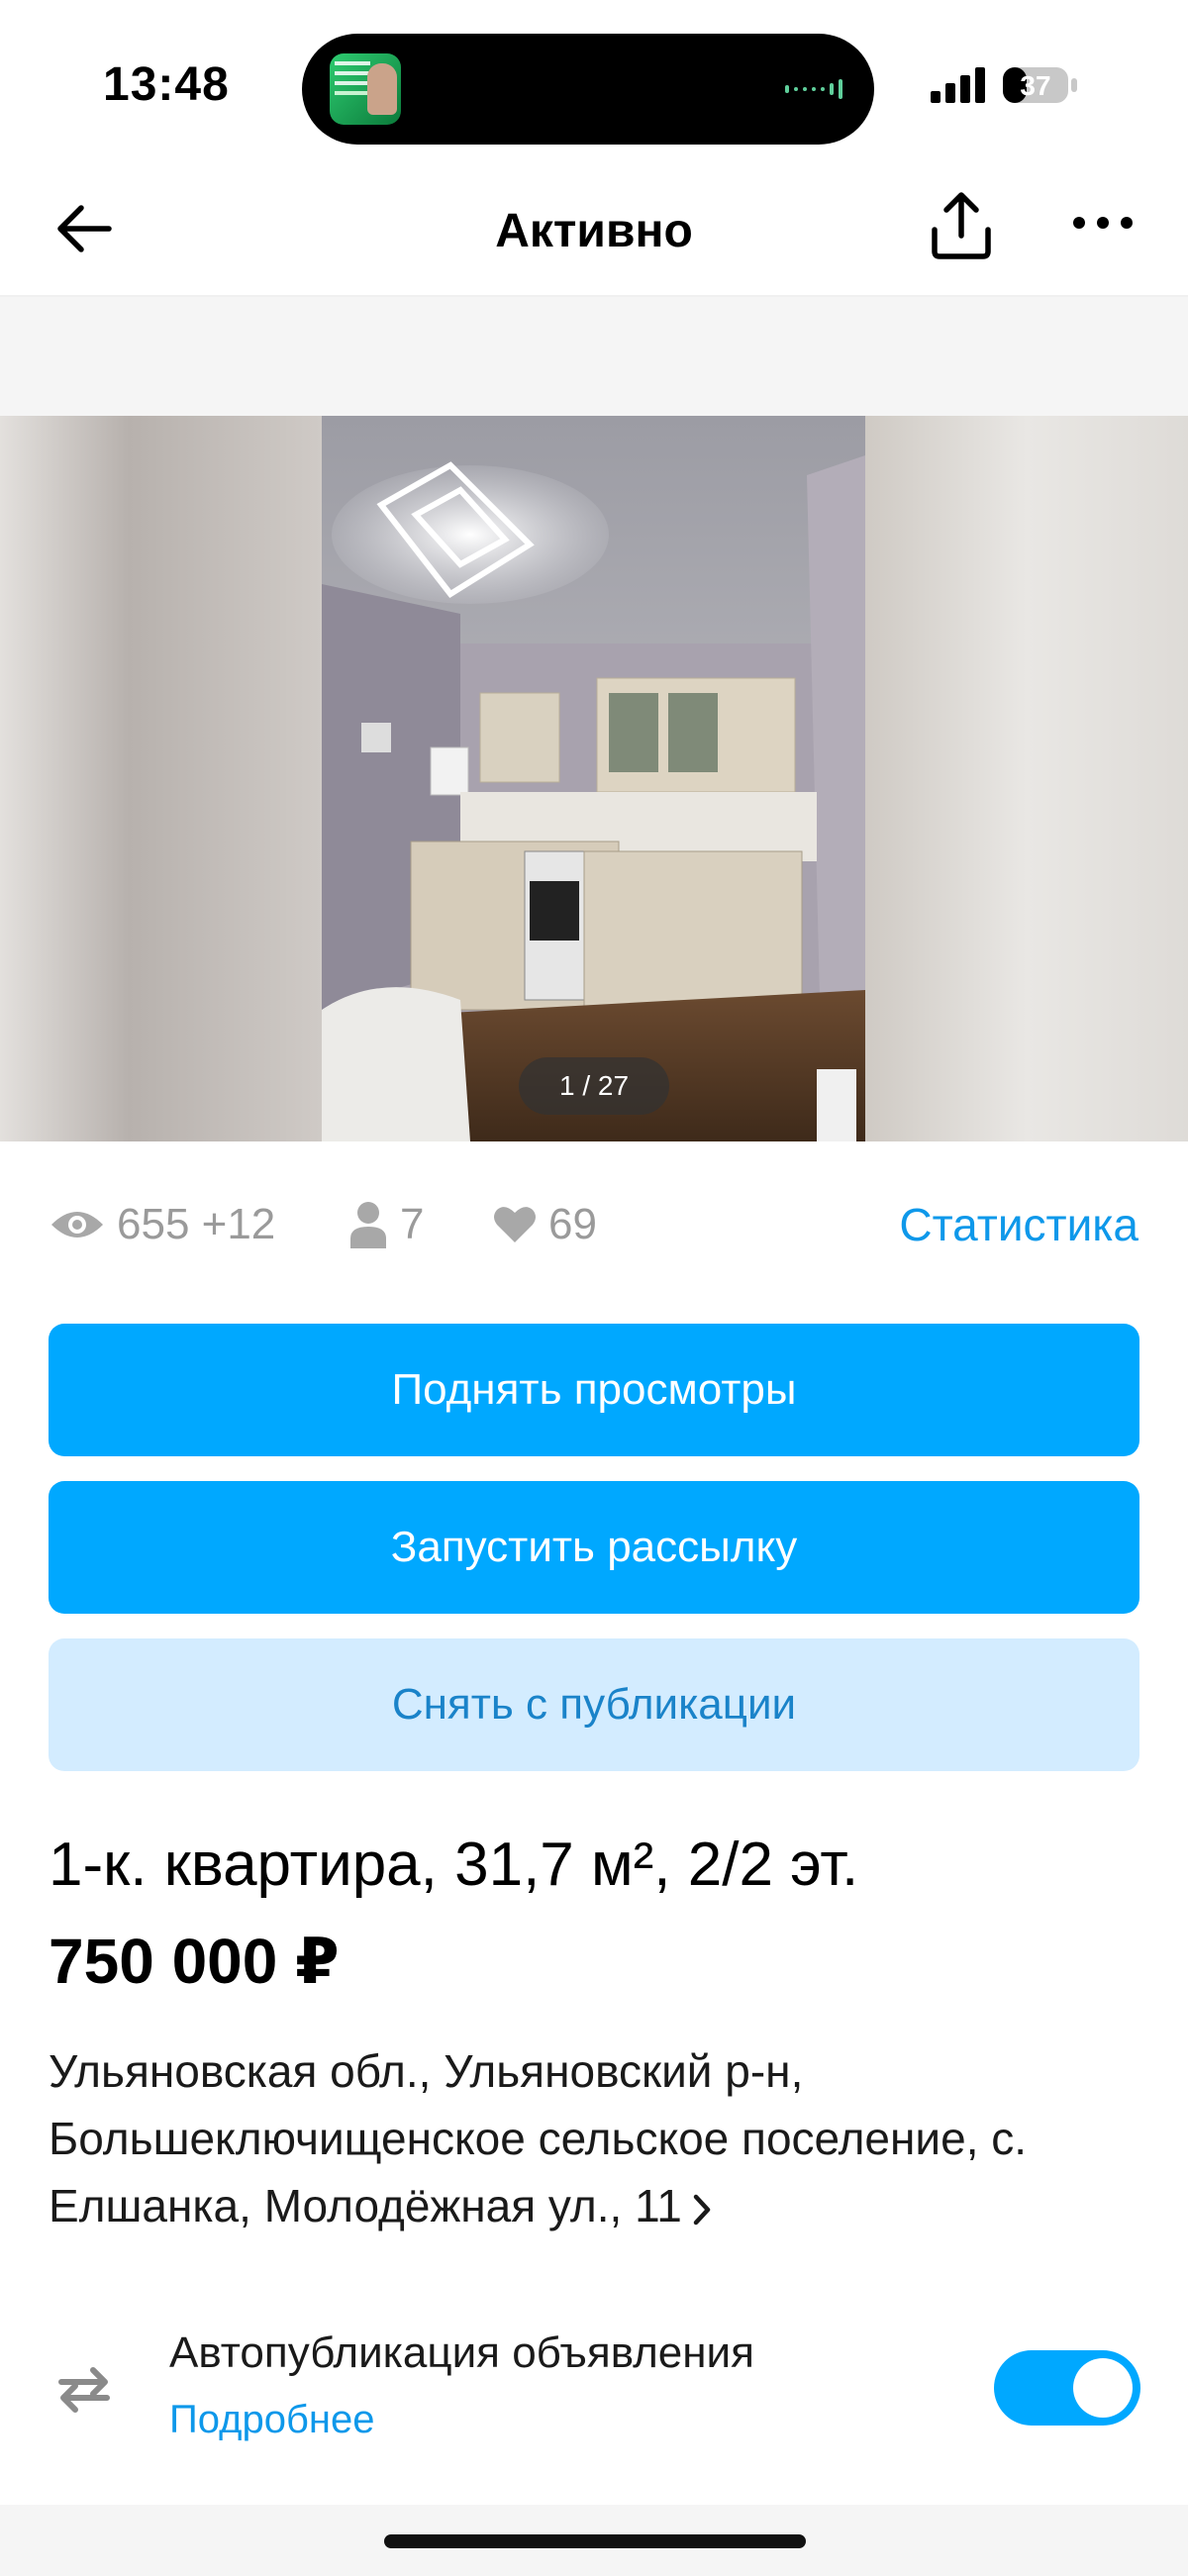 The width and height of the screenshot is (1188, 2576). Describe the element at coordinates (594, 357) in the screenshot. I see `divider-strip` at that location.